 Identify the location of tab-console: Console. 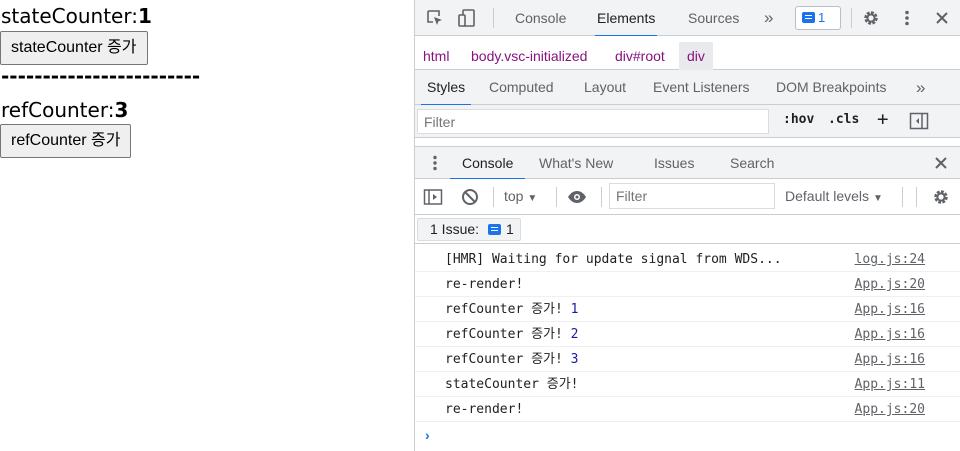
(540, 18).